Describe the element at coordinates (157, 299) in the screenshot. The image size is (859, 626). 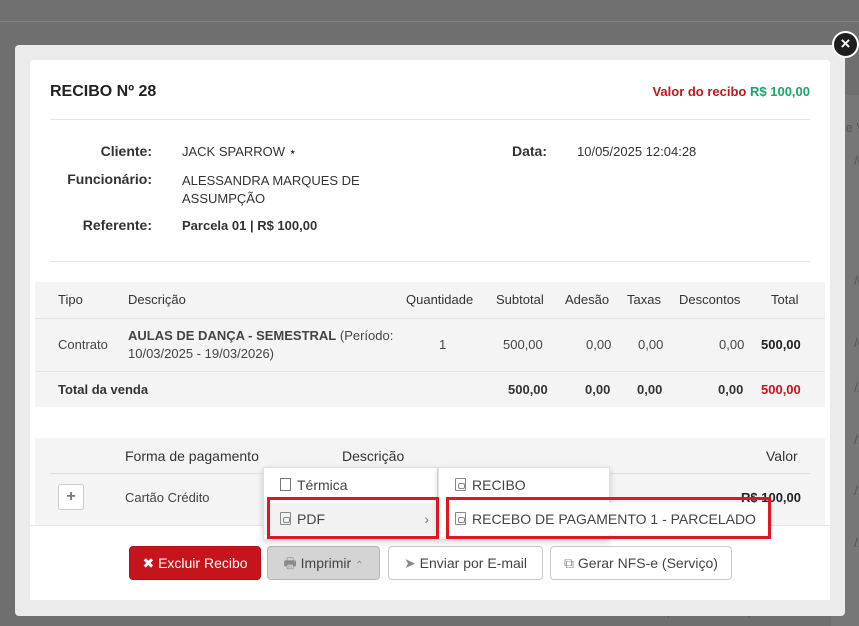
I see `col-header-descricao: Descrição` at that location.